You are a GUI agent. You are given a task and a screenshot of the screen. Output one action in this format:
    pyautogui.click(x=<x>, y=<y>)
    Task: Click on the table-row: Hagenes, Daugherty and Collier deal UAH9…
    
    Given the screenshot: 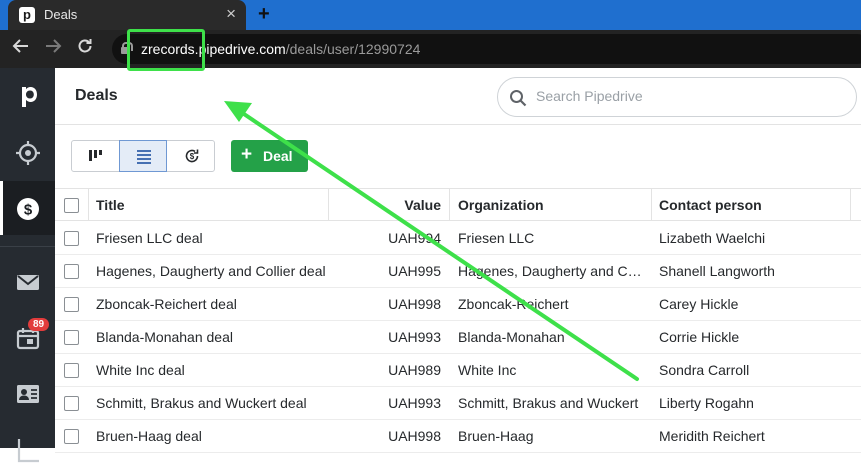 What is the action you would take?
    pyautogui.click(x=458, y=271)
    